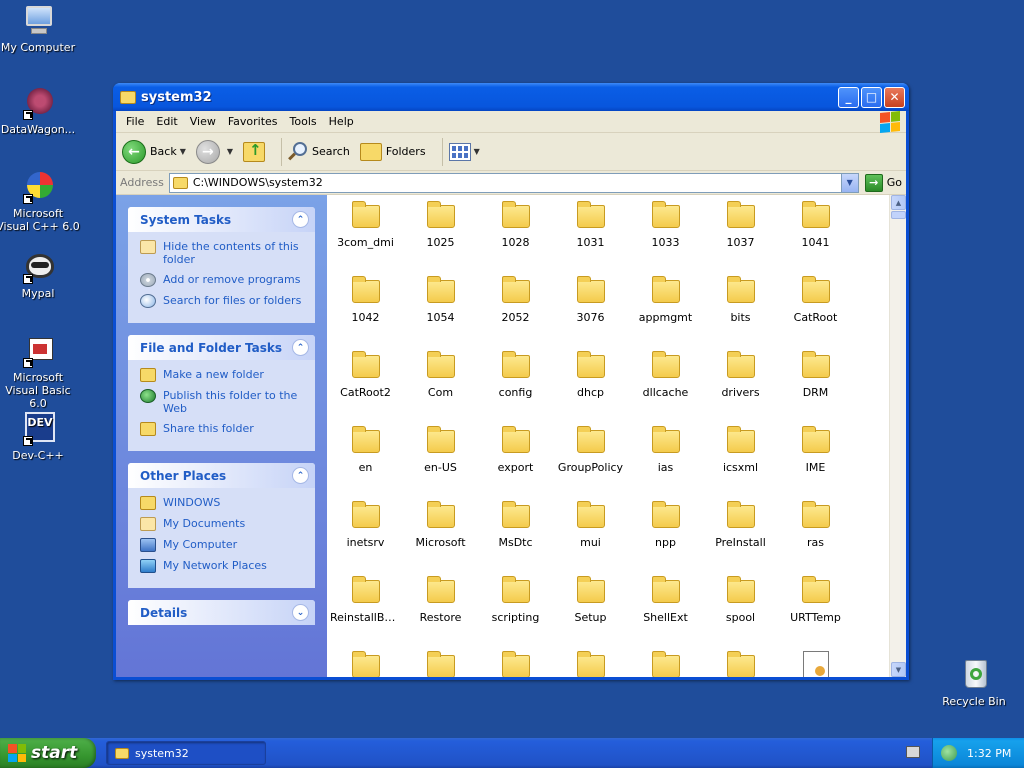 This screenshot has height=768, width=1024. What do you see at coordinates (464, 151) in the screenshot?
I see `views-button: ▼` at bounding box center [464, 151].